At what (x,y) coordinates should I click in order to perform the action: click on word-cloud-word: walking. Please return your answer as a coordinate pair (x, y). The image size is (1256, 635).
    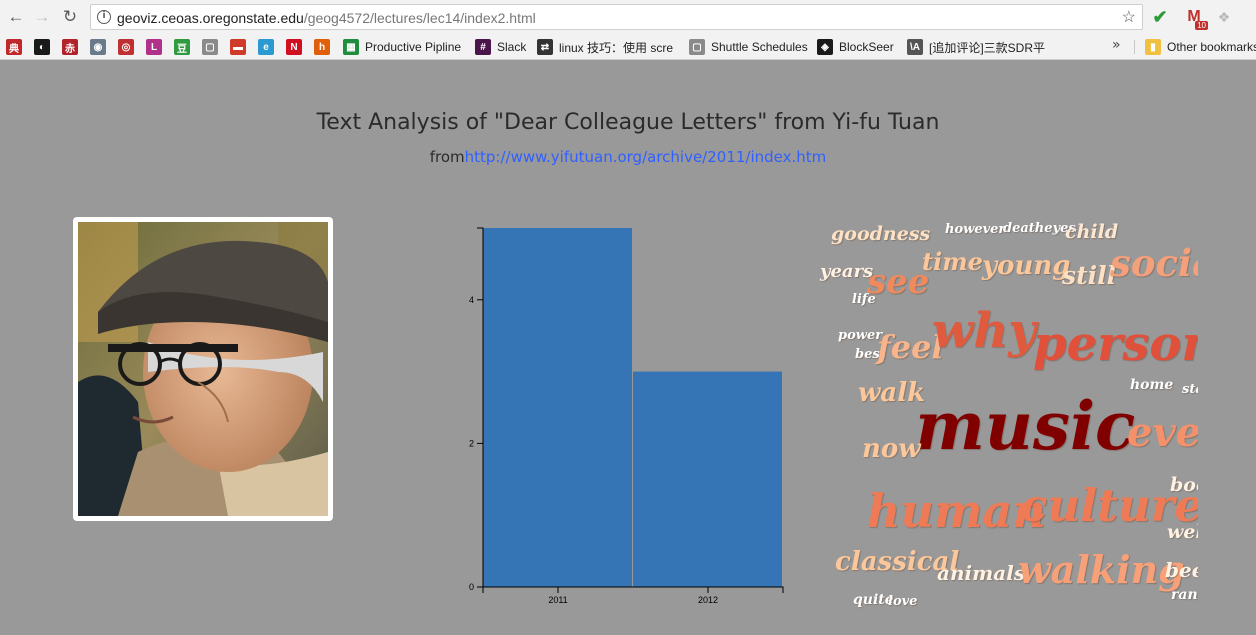
    Looking at the image, I should click on (1101, 569).